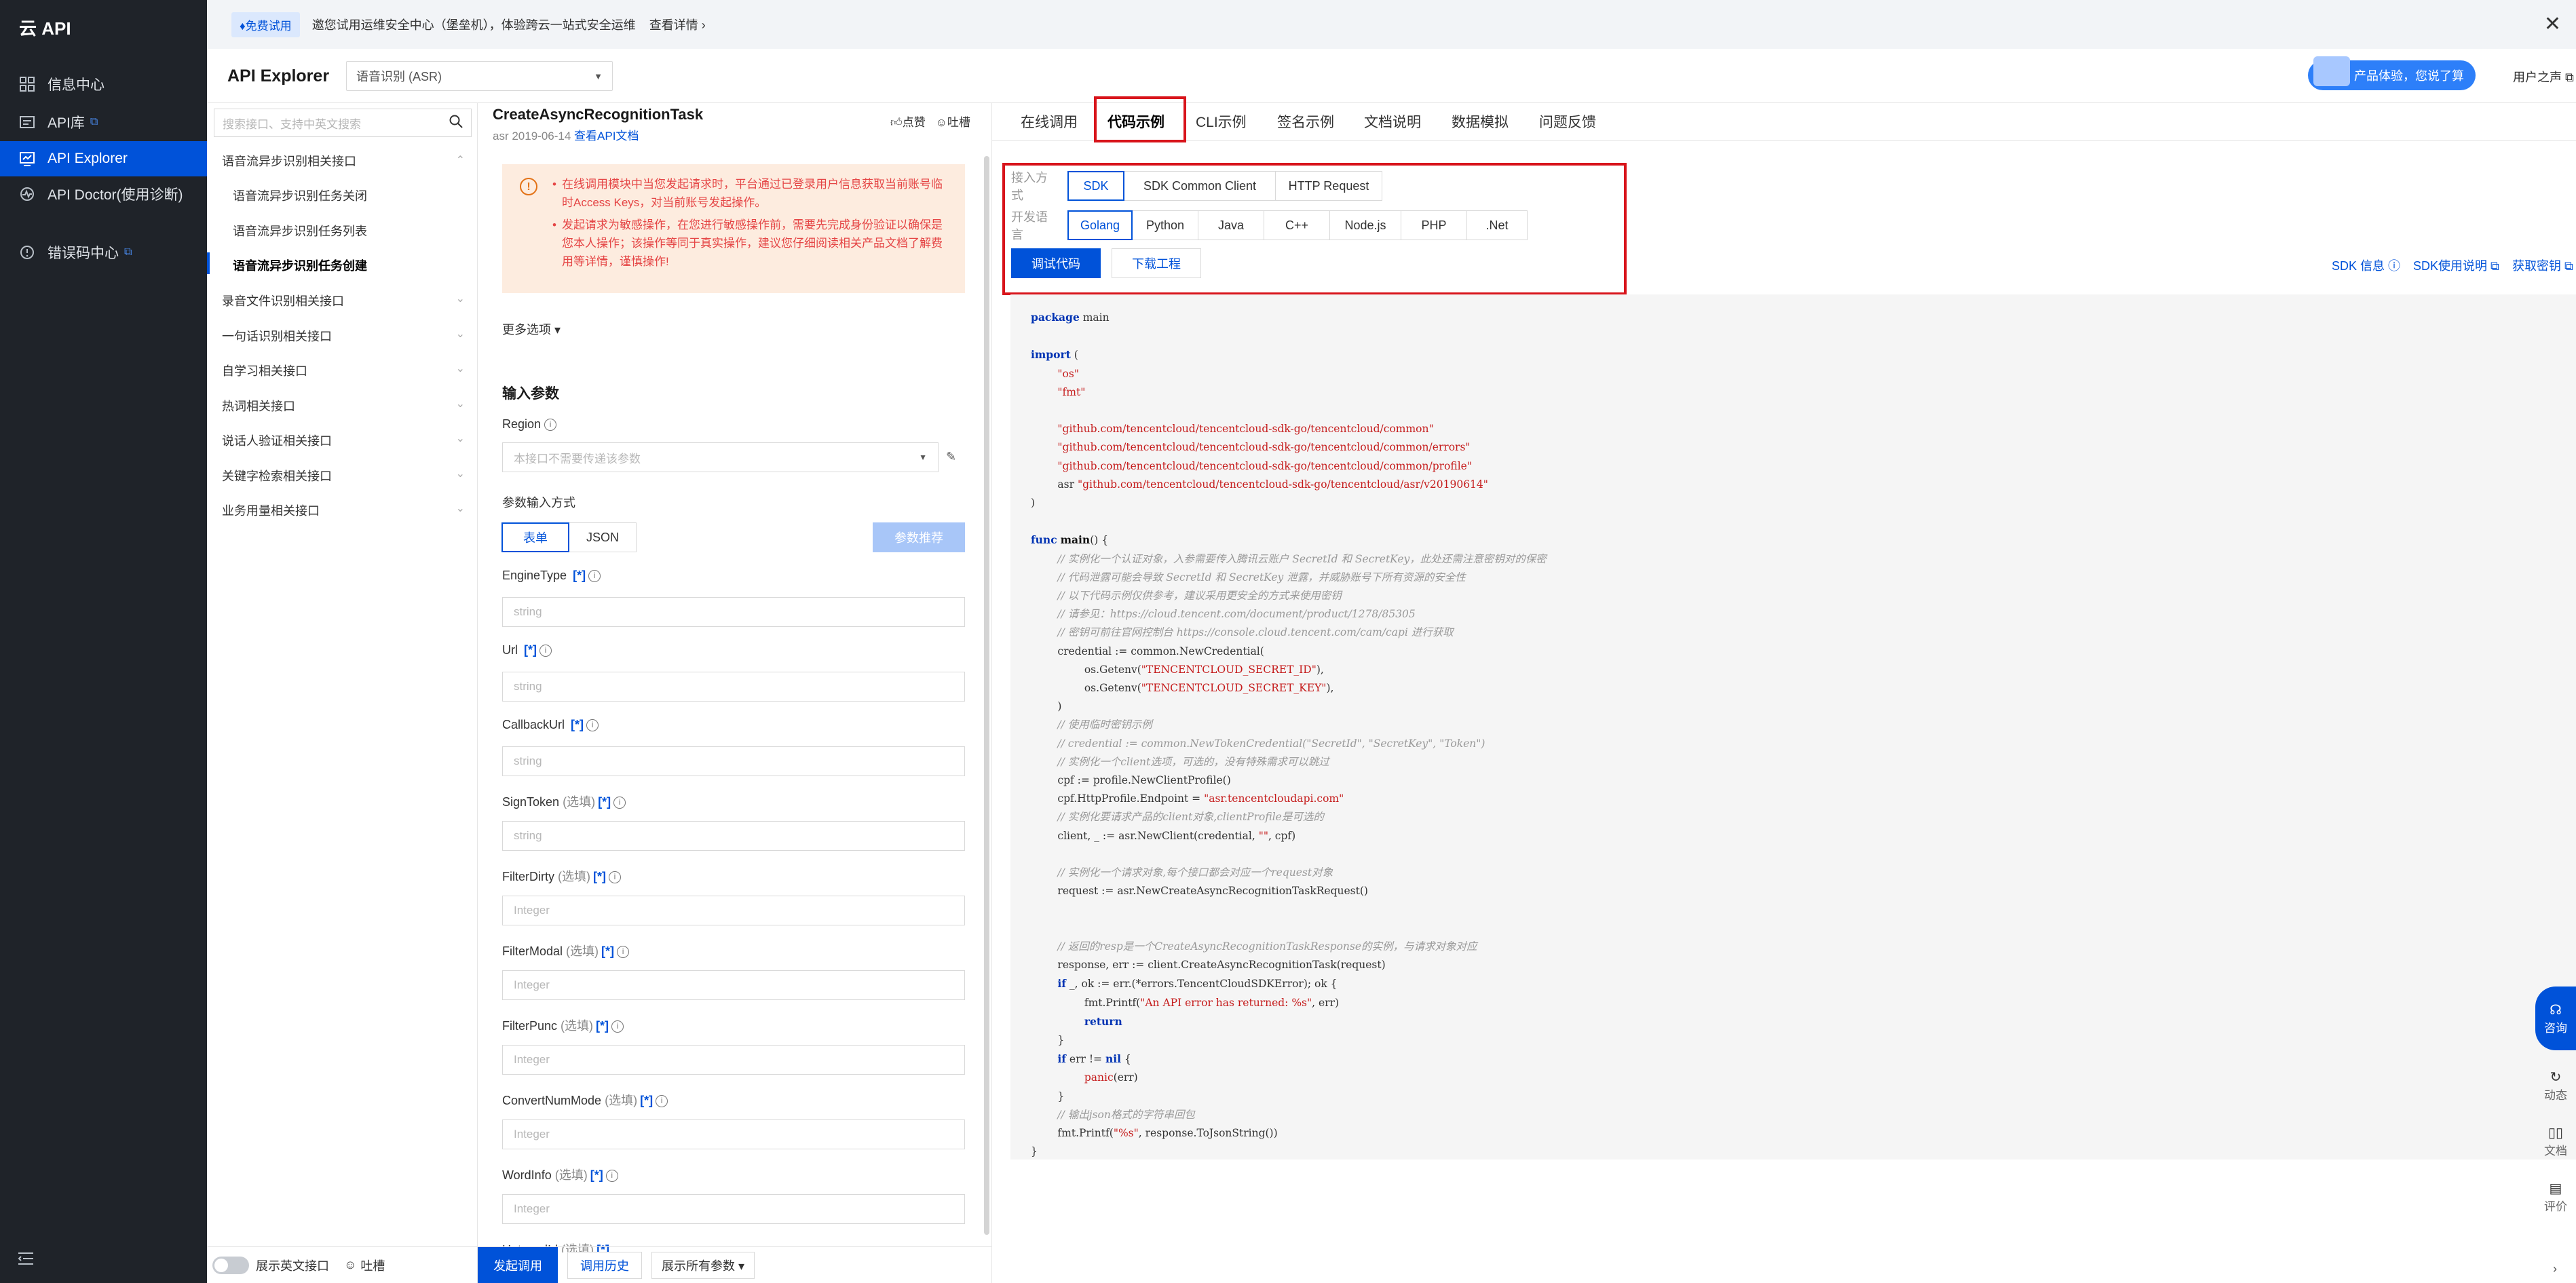 Image resolution: width=2576 pixels, height=1283 pixels. What do you see at coordinates (518, 1264) in the screenshot?
I see `send-request-button: 发起调用` at bounding box center [518, 1264].